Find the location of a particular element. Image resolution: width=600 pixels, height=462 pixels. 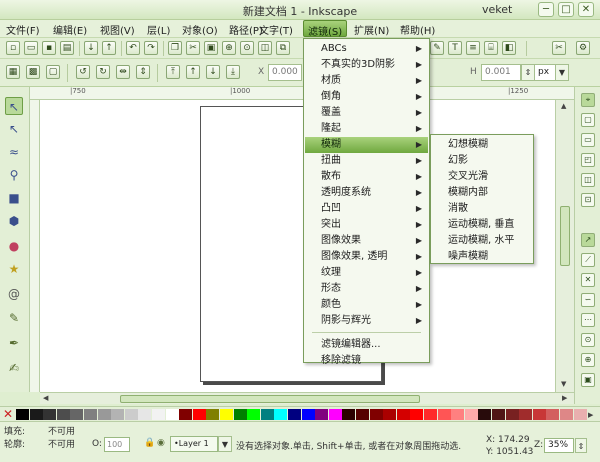

close-button: ✕ is located at coordinates (586, 9).